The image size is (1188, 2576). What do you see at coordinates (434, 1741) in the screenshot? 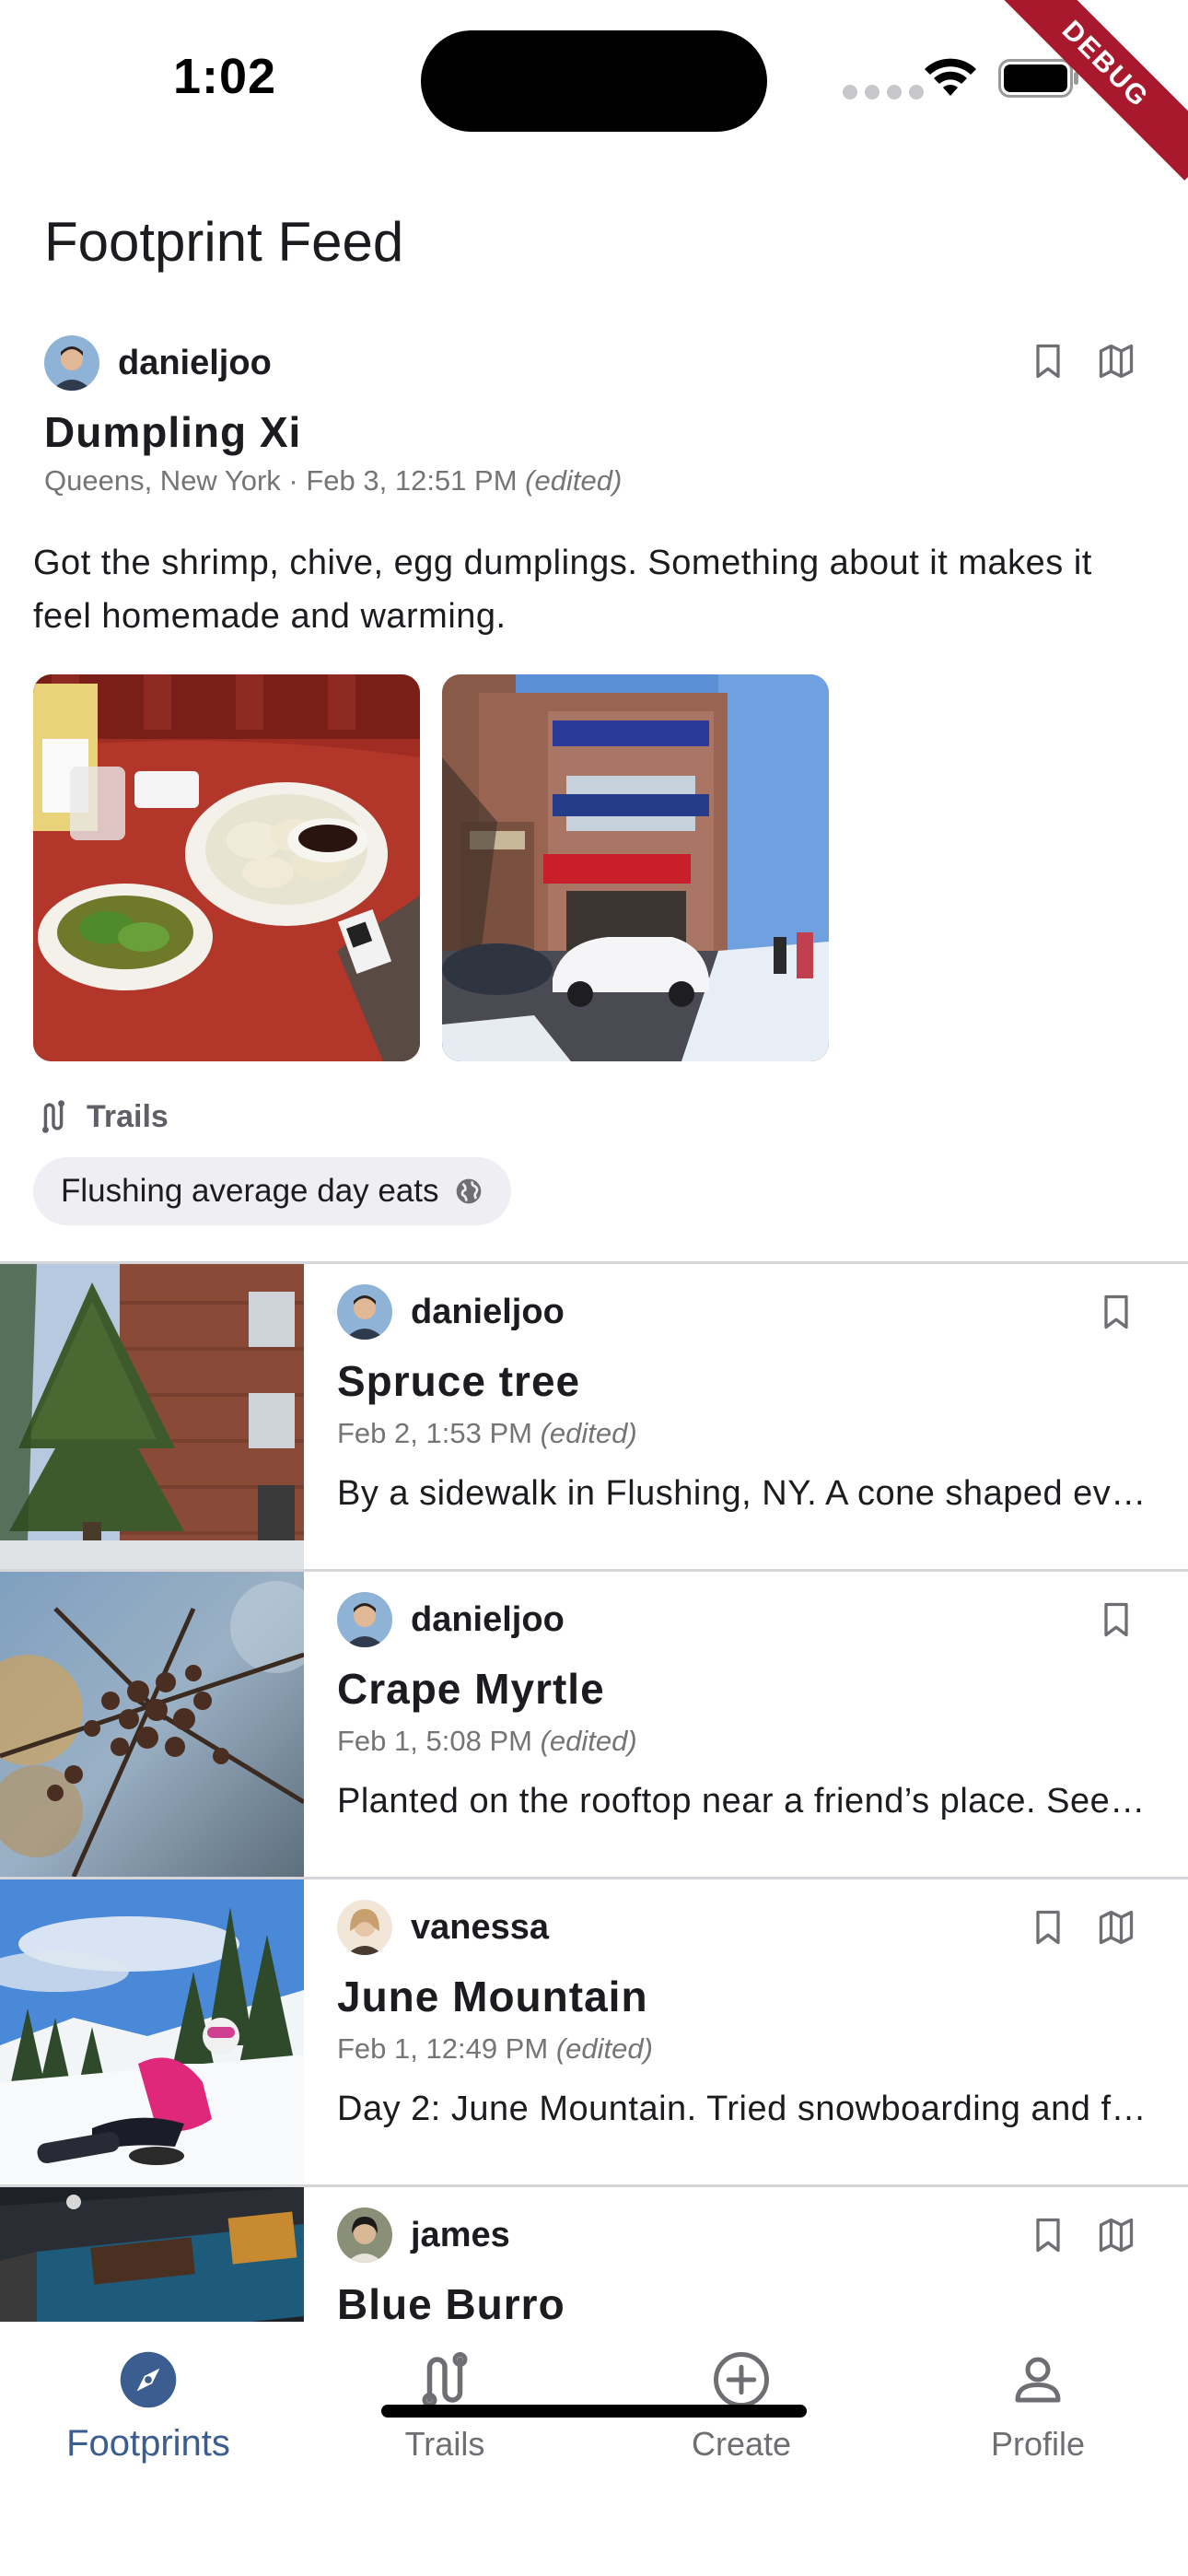
I see `post-date: Feb 1, 5:08 PM` at bounding box center [434, 1741].